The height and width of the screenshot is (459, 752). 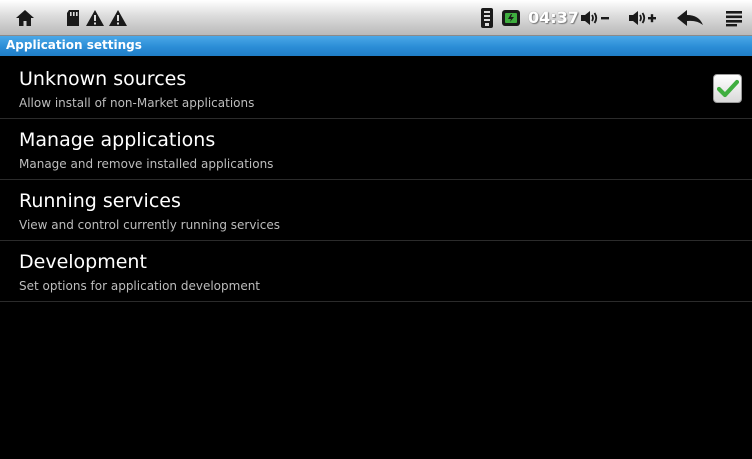 What do you see at coordinates (553, 17) in the screenshot?
I see `status-clock: 04:37` at bounding box center [553, 17].